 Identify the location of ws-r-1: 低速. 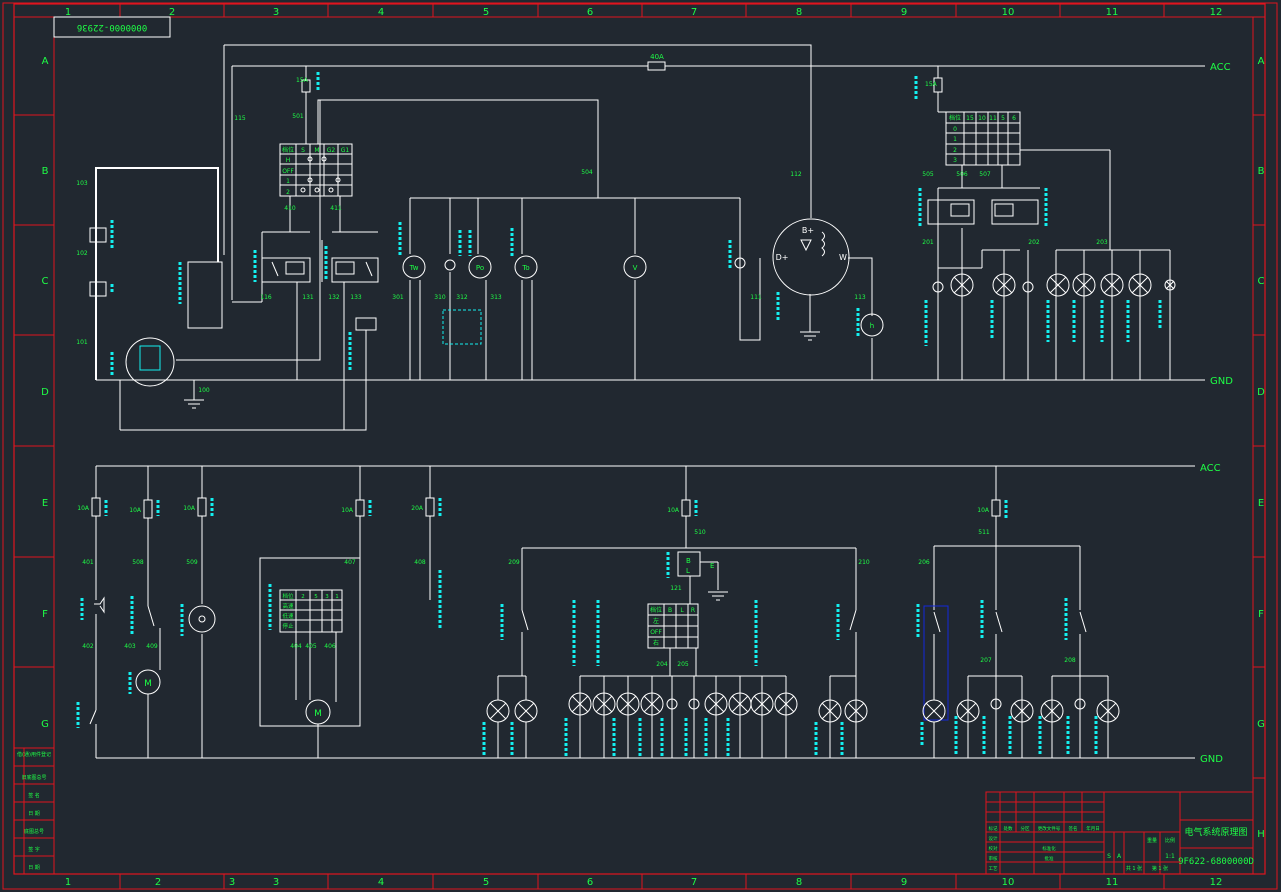
(288, 616).